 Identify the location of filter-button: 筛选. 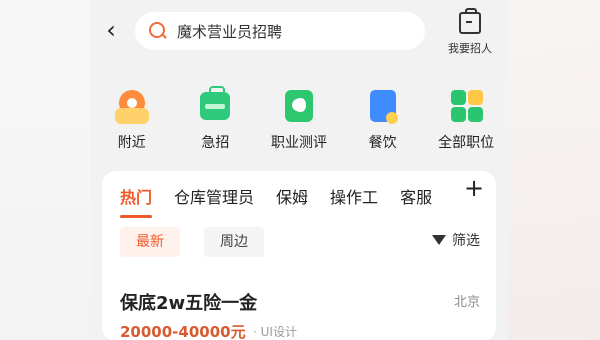
(456, 240).